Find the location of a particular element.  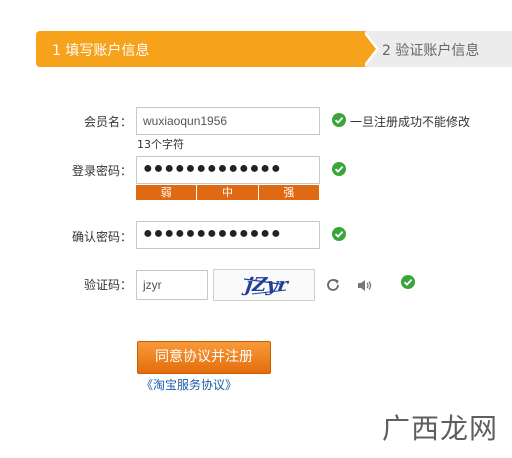

strength-medium: 中 is located at coordinates (228, 192).